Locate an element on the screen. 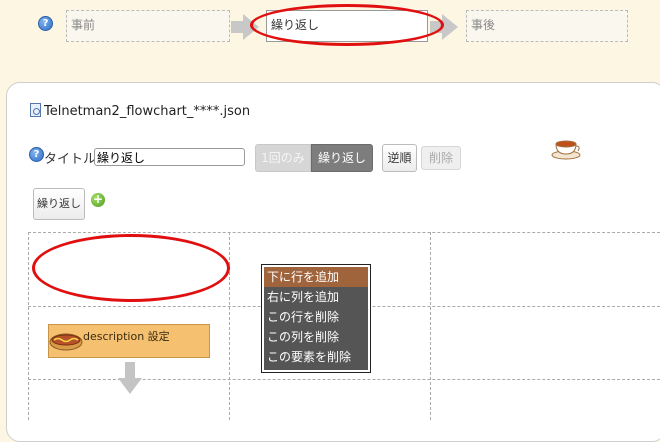 Image resolution: width=660 pixels, height=442 pixels. file-icon is located at coordinates (35, 110).